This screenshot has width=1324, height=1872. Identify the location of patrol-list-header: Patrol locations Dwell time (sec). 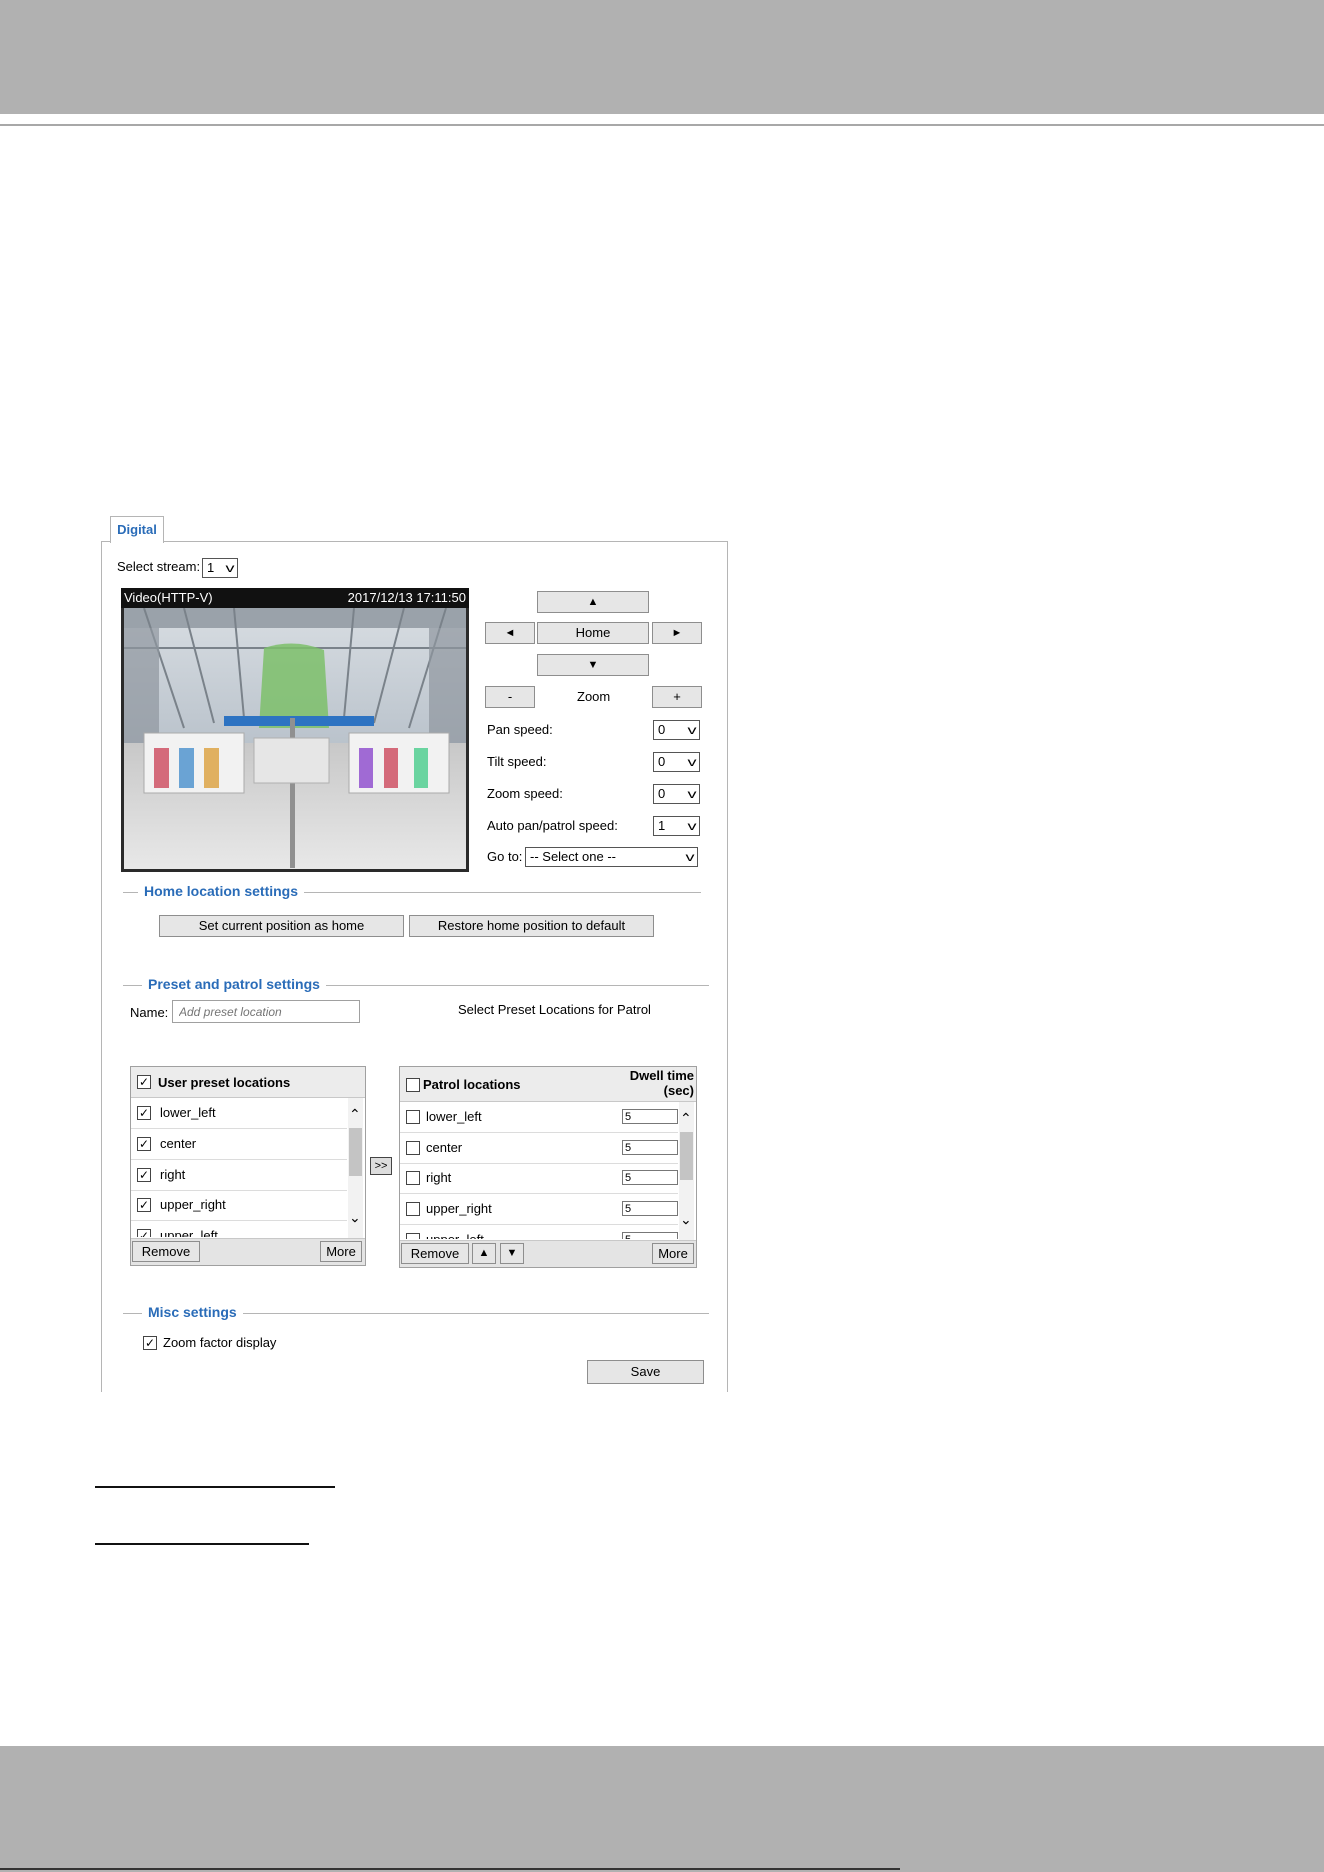
(548, 1084).